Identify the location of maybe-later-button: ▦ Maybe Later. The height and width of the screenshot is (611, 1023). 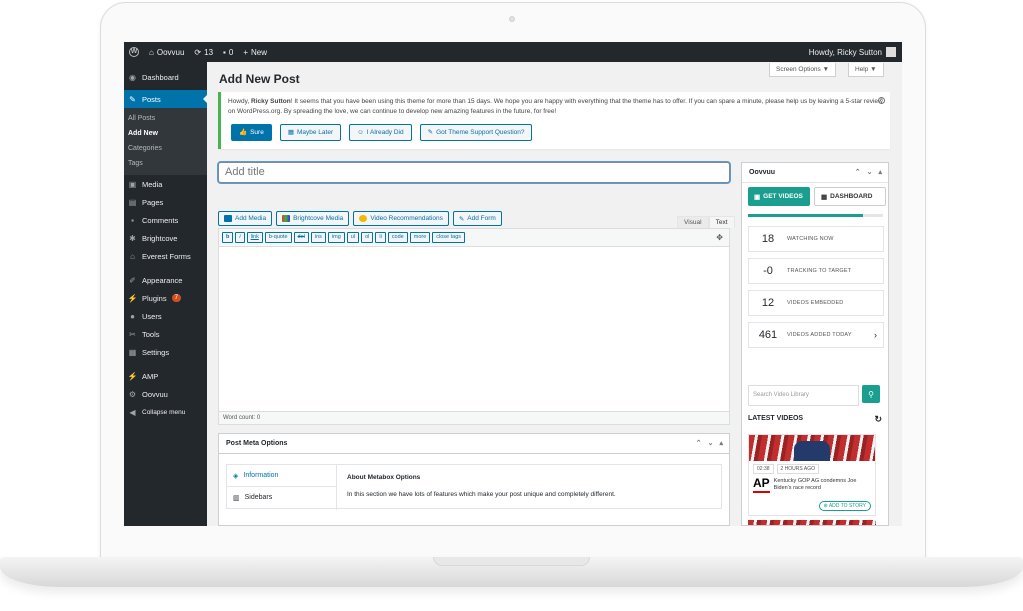
(310, 132).